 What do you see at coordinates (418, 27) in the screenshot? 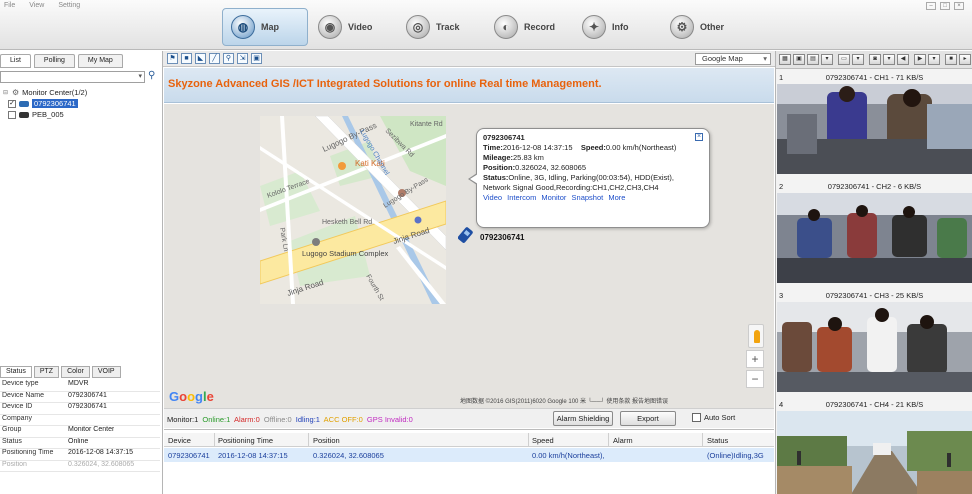
I see `track-icon: ◎` at bounding box center [418, 27].